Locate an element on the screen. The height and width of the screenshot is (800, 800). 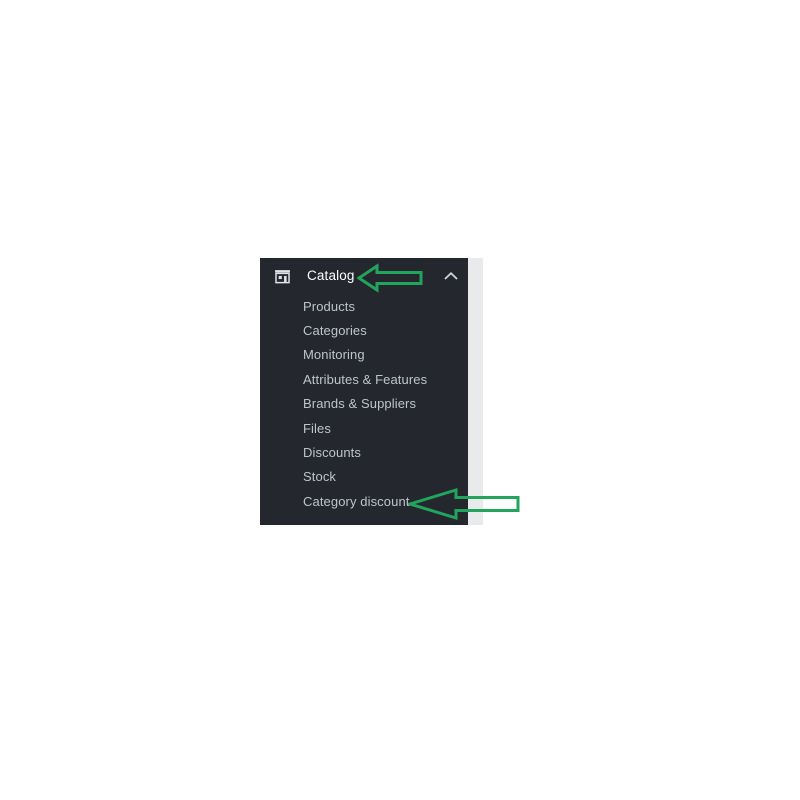
sidebar-item-label: Discounts is located at coordinates (332, 453).